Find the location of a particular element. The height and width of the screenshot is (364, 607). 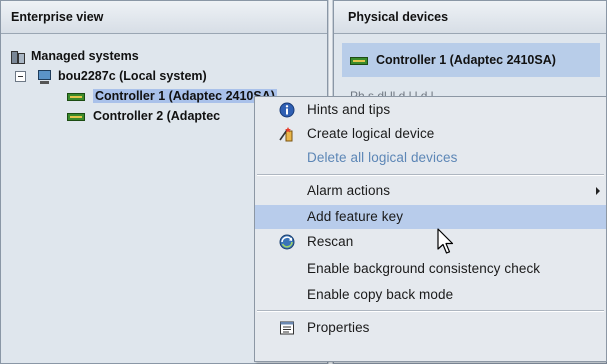

tree-item-label: bou2287c (Local system) is located at coordinates (132, 76).